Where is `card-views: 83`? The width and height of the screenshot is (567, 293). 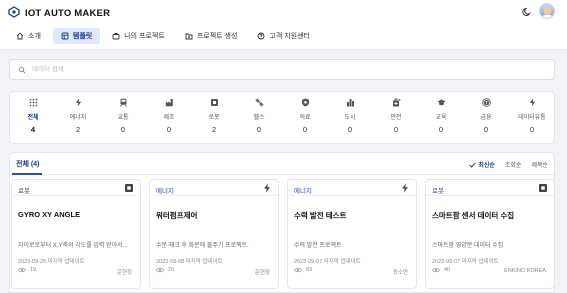
card-views: 83 is located at coordinates (303, 270).